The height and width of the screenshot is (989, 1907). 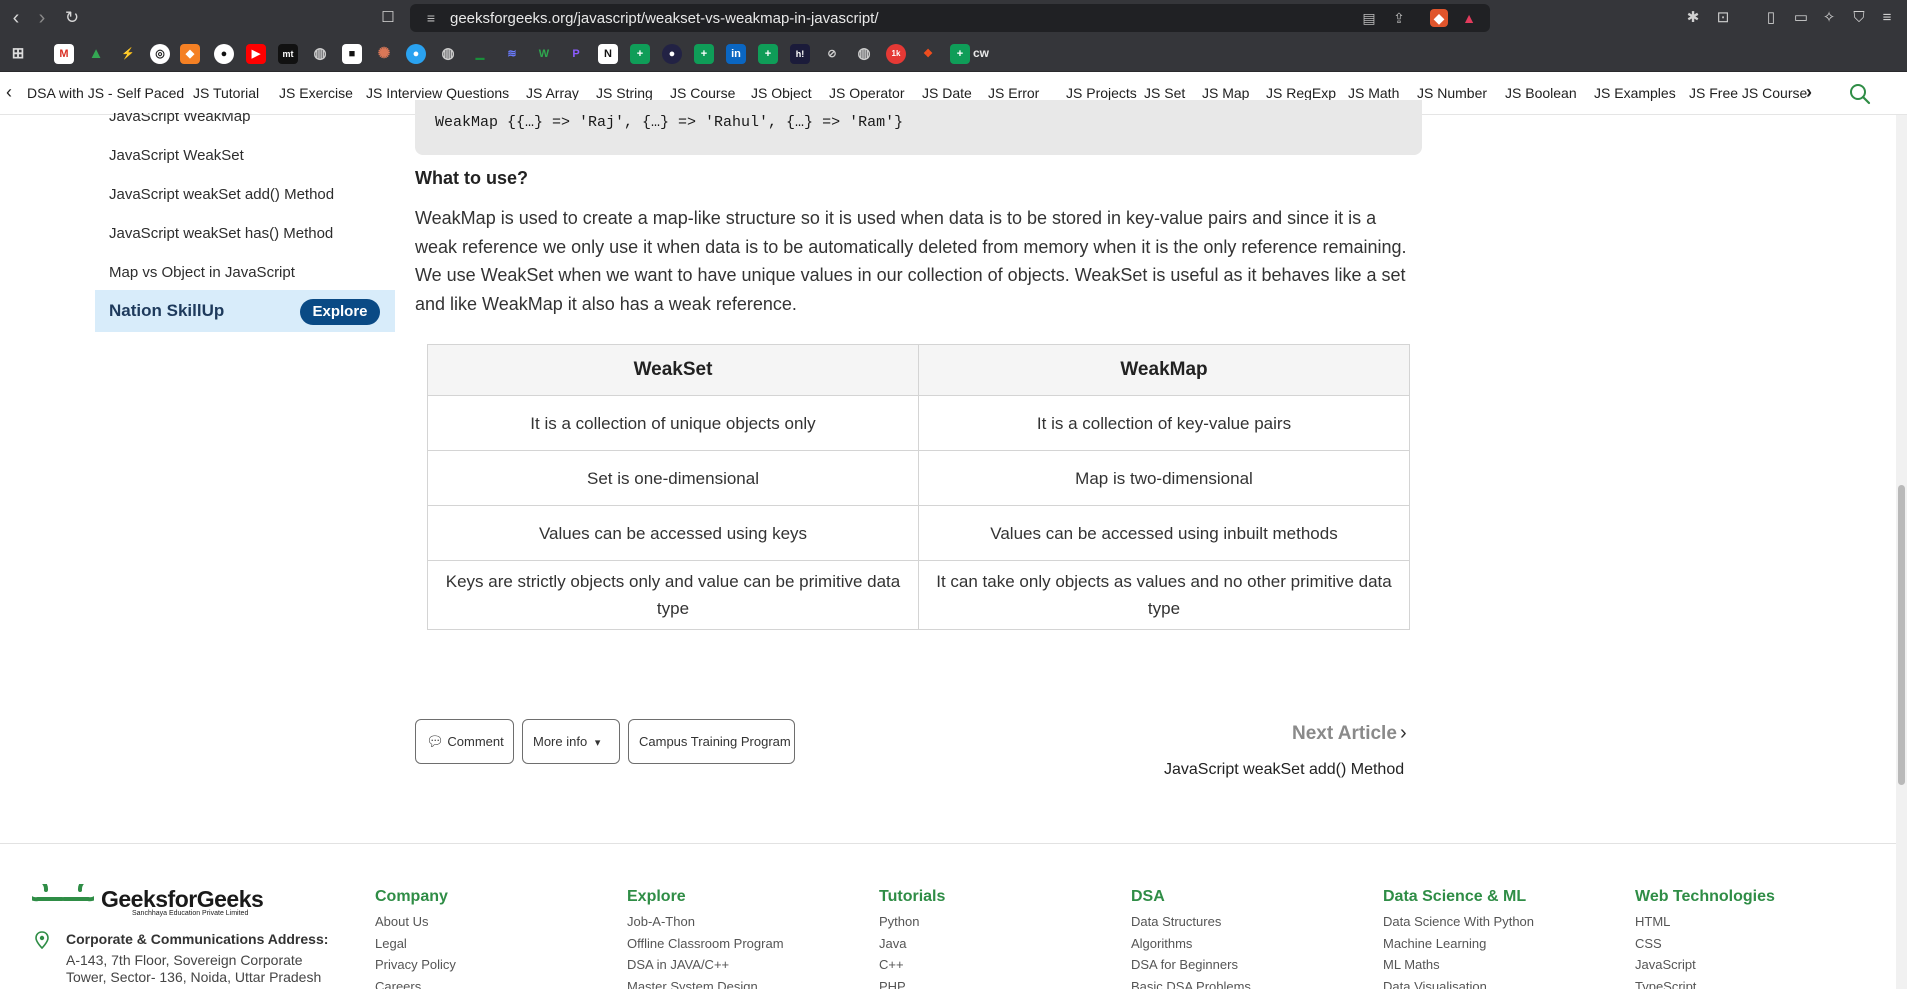 I want to click on menu-icon: ≡, so click(x=1887, y=18).